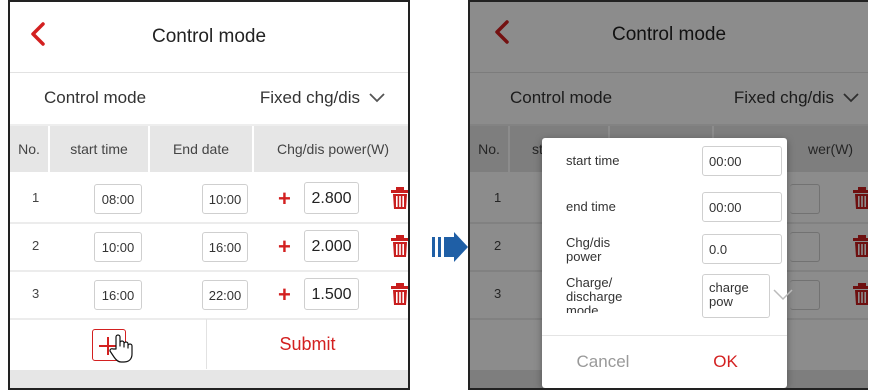 The height and width of the screenshot is (390, 870). I want to click on end-time-input: 00:00, so click(742, 207).